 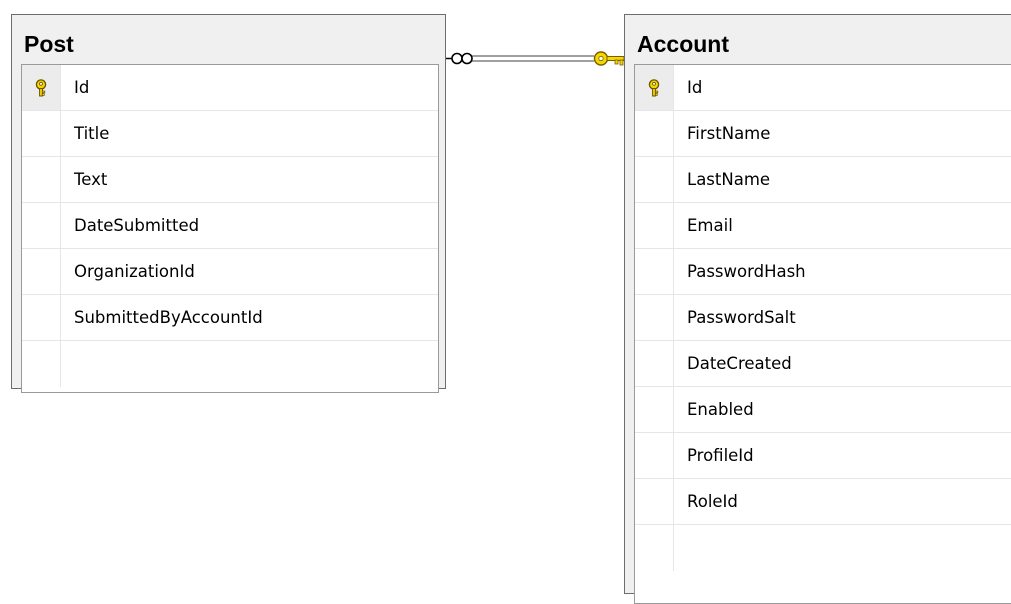 I want to click on column-name: RoleId, so click(x=712, y=501).